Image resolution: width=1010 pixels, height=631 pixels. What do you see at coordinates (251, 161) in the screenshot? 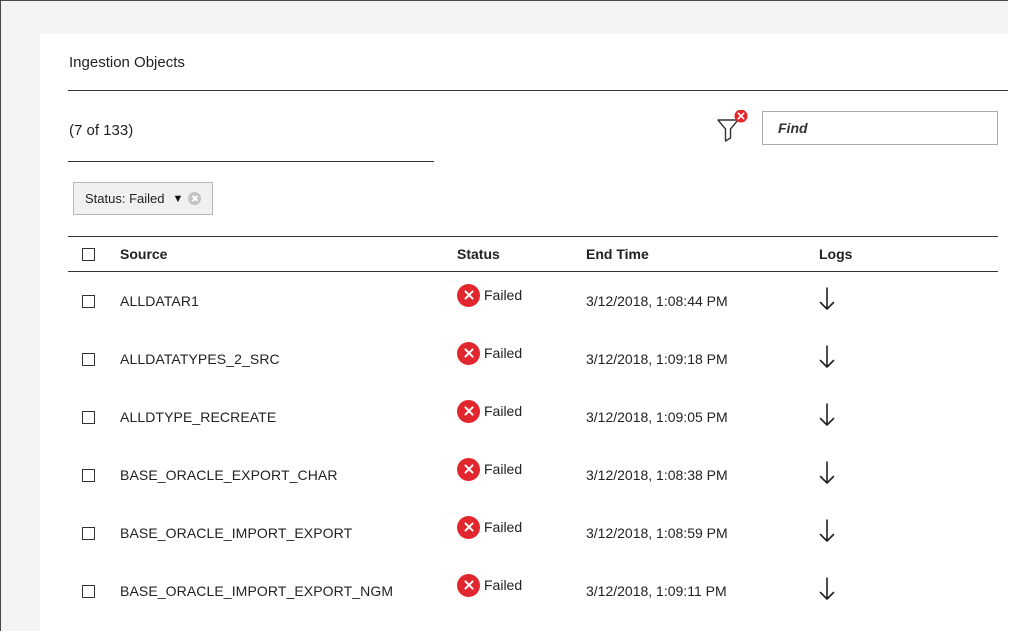
I see `count-divider` at bounding box center [251, 161].